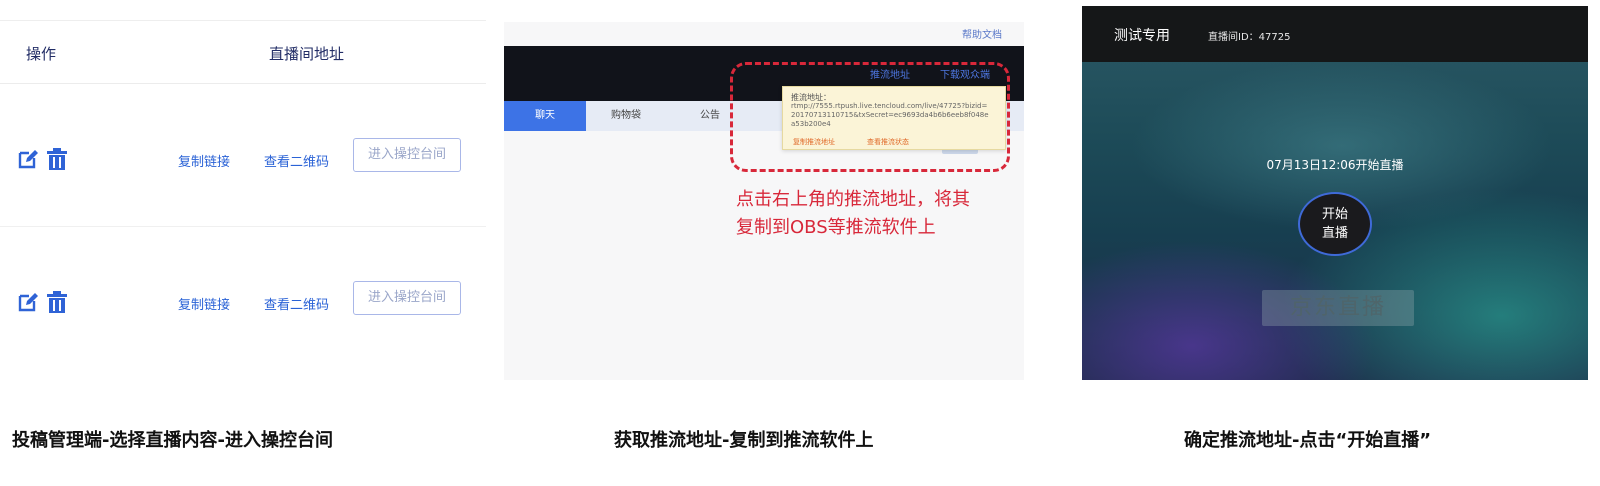  I want to click on live-top-bar: 测试专用 直播间ID：47725, so click(1335, 34).